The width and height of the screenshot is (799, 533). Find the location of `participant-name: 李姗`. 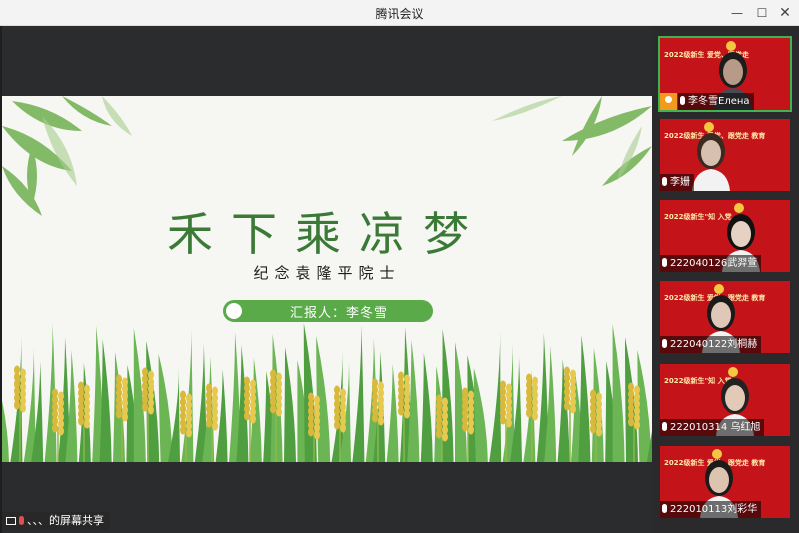

participant-name: 李姗 is located at coordinates (680, 182).